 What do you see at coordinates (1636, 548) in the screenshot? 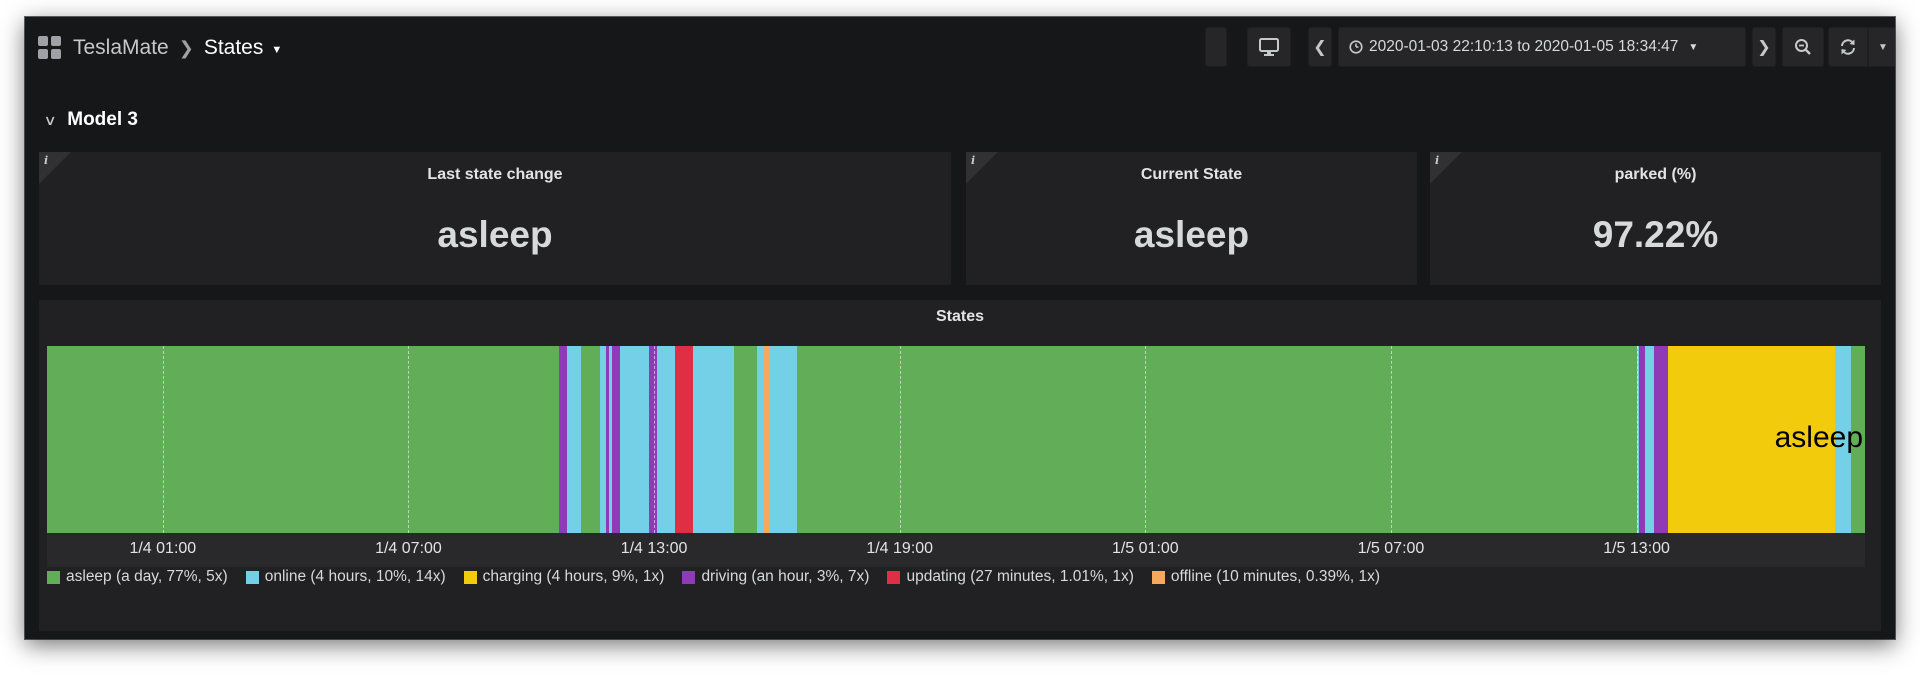
I see `x-tick-label: 1/5 13:00` at bounding box center [1636, 548].